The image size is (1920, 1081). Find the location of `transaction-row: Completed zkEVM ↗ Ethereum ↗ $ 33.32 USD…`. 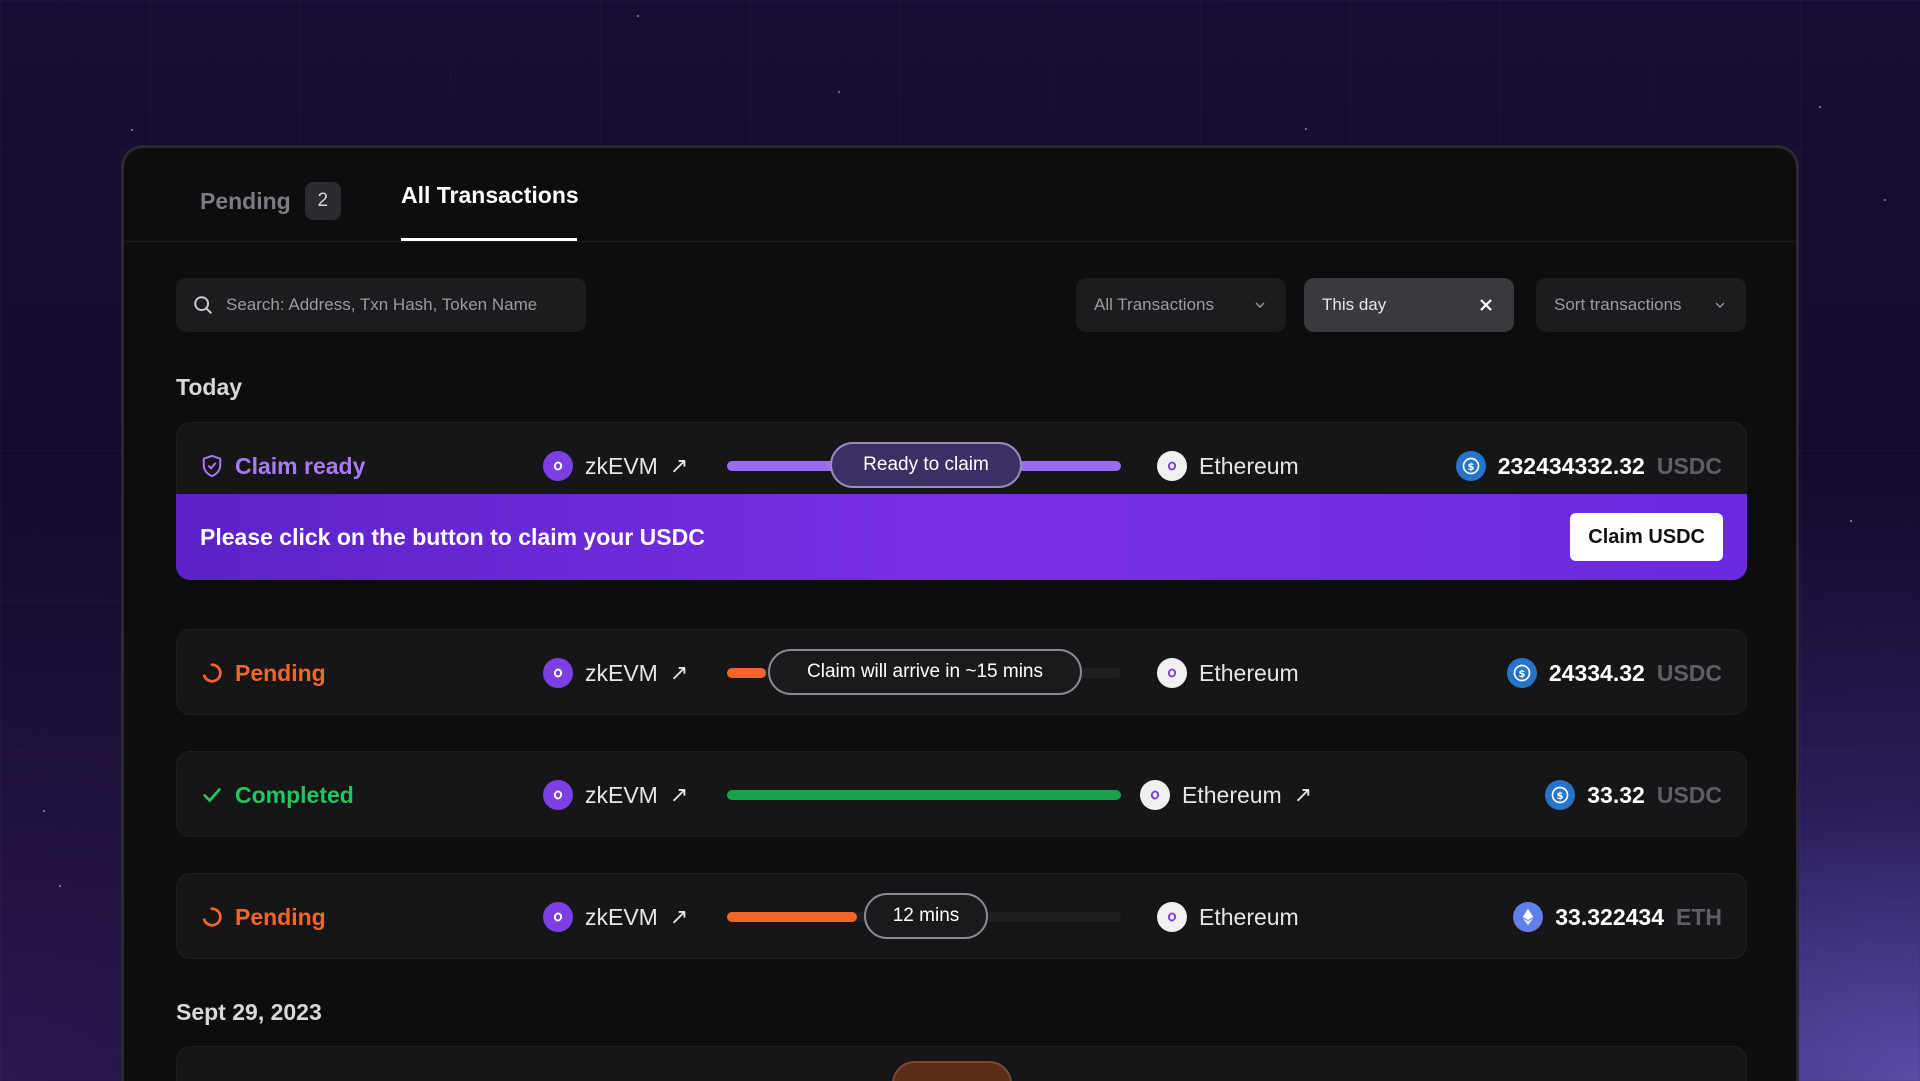

transaction-row: Completed zkEVM ↗ Ethereum ↗ $ 33.32 USD… is located at coordinates (961, 794).